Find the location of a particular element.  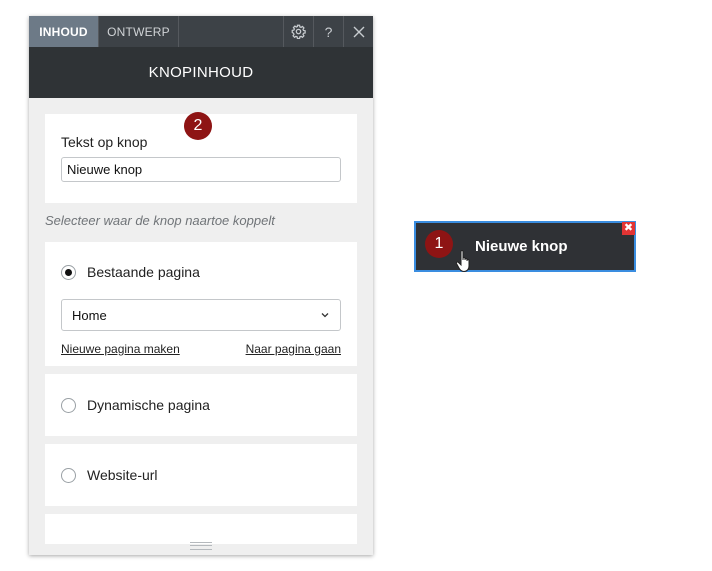

help-icon: ? is located at coordinates (328, 31).